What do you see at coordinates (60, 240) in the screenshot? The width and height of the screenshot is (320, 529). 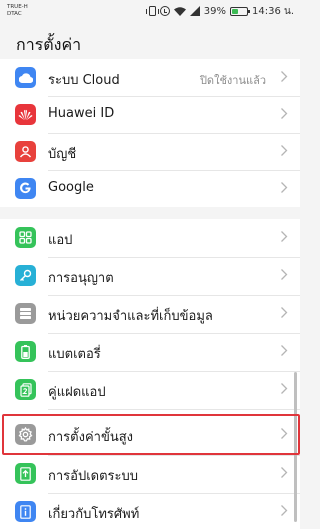 I see `settings-item-label: แอป` at bounding box center [60, 240].